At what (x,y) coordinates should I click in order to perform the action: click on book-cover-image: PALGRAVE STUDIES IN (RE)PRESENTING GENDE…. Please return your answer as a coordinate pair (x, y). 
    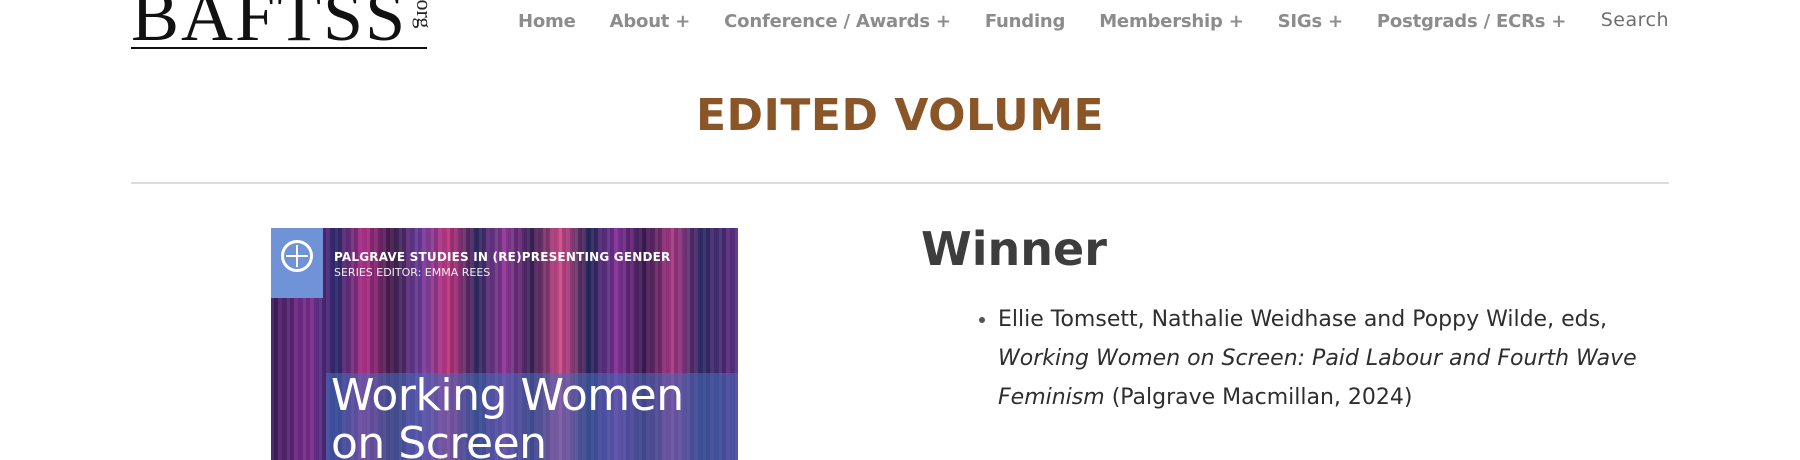
    Looking at the image, I should click on (504, 344).